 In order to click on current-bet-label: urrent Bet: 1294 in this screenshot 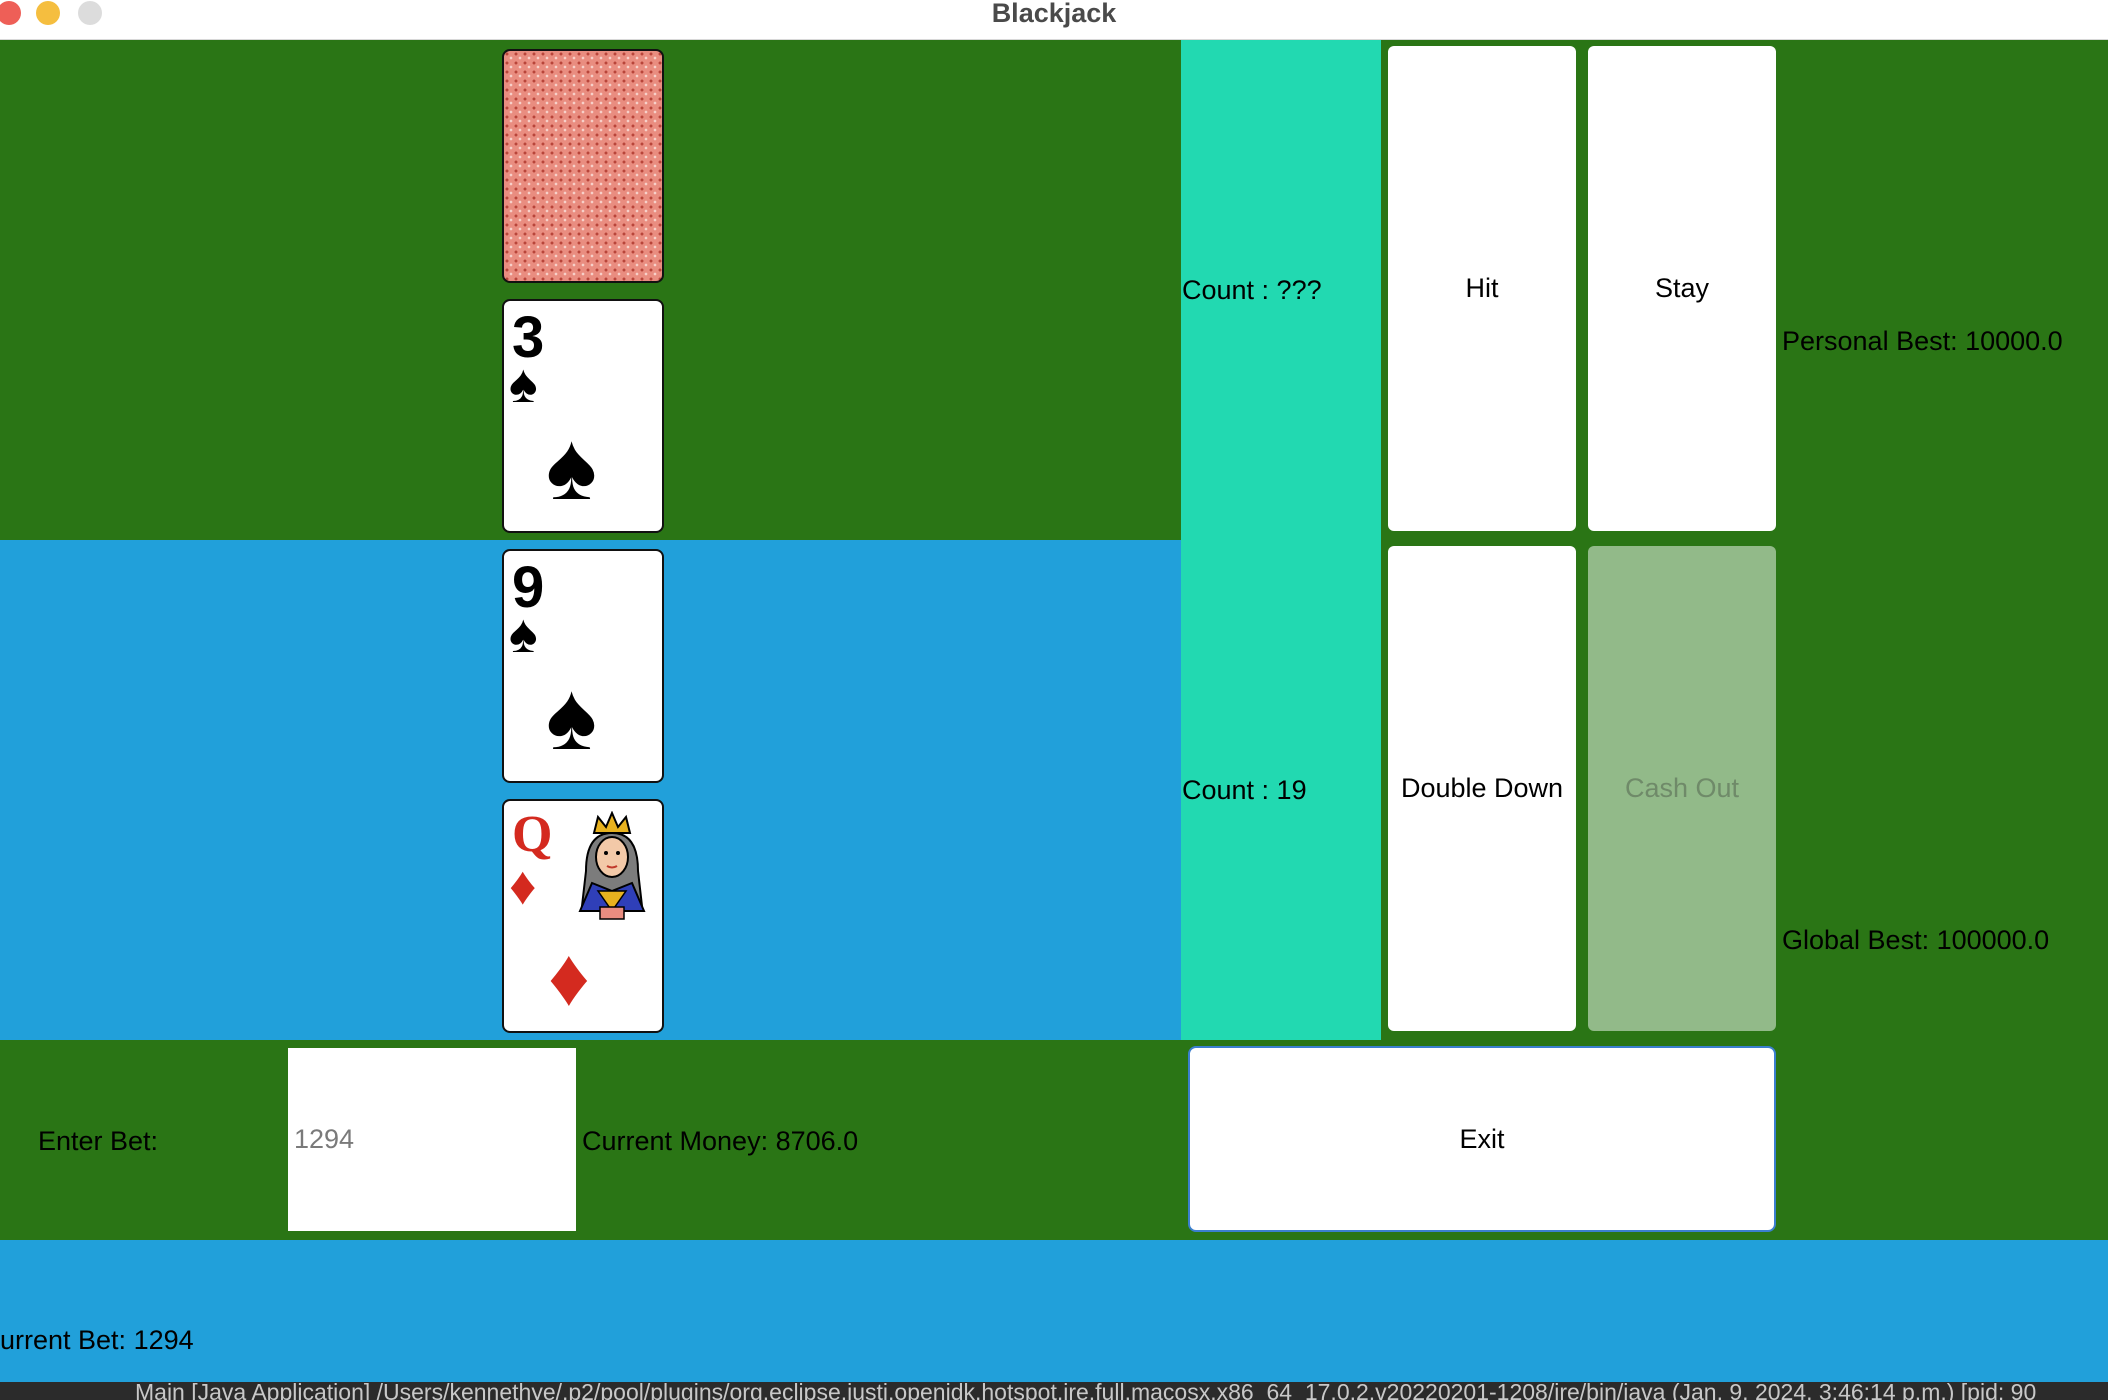, I will do `click(97, 1340)`.